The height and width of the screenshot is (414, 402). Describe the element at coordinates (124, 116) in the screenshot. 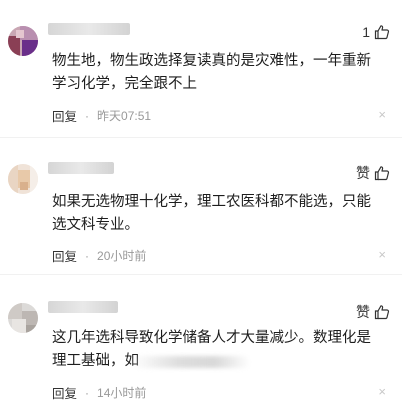

I see `comment-time: 昨天07:51` at that location.